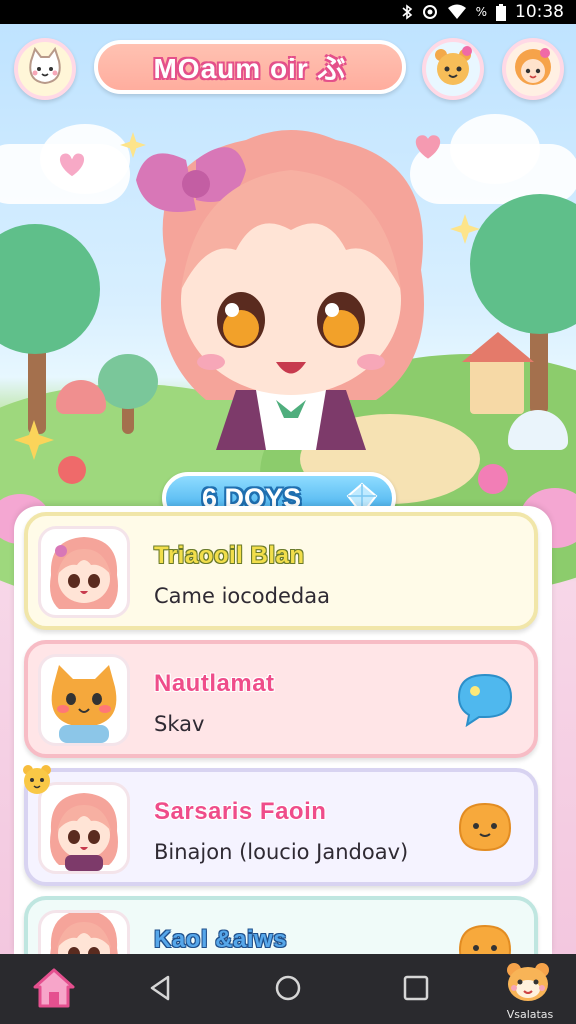 This screenshot has width=576, height=1024. I want to click on pink-hair-girl-avatar, so click(84, 572).